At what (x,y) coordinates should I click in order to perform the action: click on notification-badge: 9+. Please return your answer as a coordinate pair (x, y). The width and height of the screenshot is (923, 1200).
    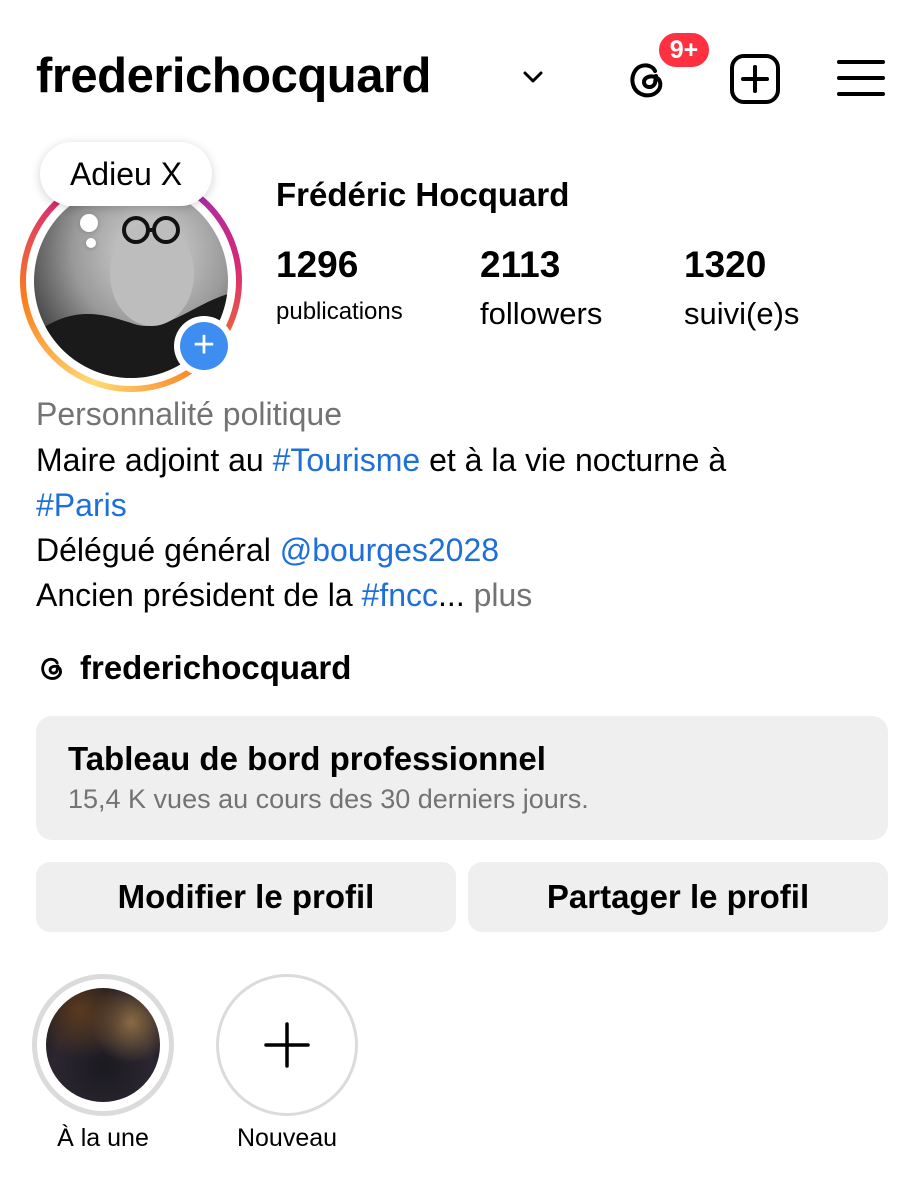
    Looking at the image, I should click on (684, 50).